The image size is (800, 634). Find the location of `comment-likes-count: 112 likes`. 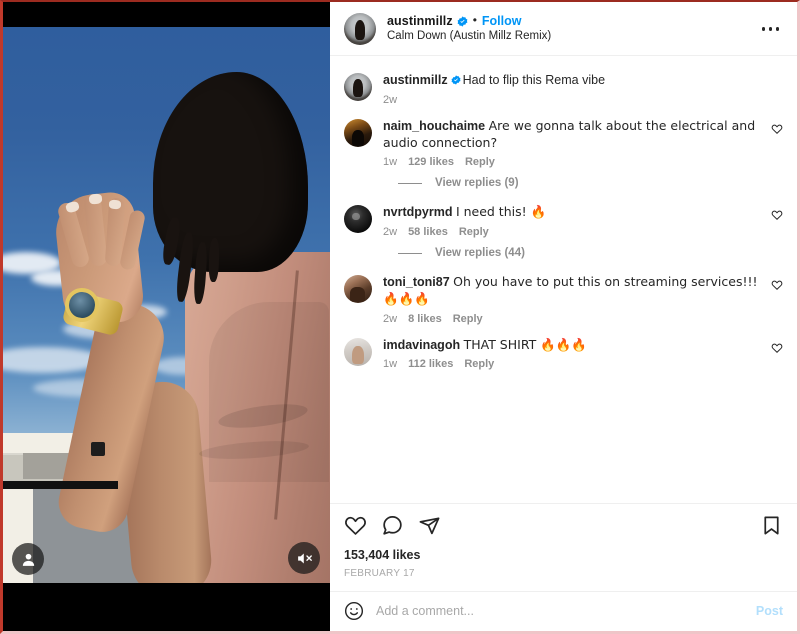

comment-likes-count: 112 likes is located at coordinates (430, 364).